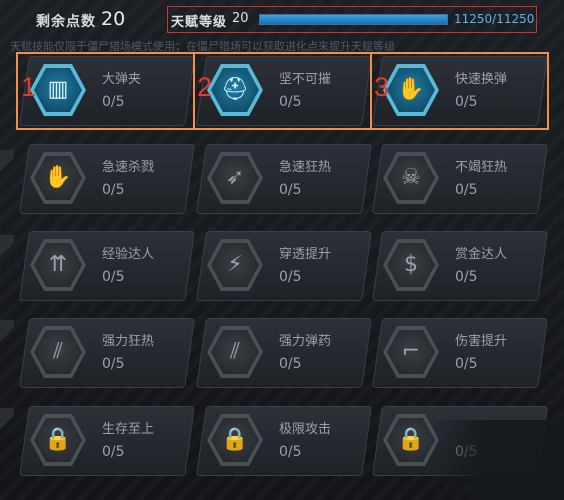 The height and width of the screenshot is (500, 564). What do you see at coordinates (58, 89) in the screenshot?
I see `magazine-icon: ▥` at bounding box center [58, 89].